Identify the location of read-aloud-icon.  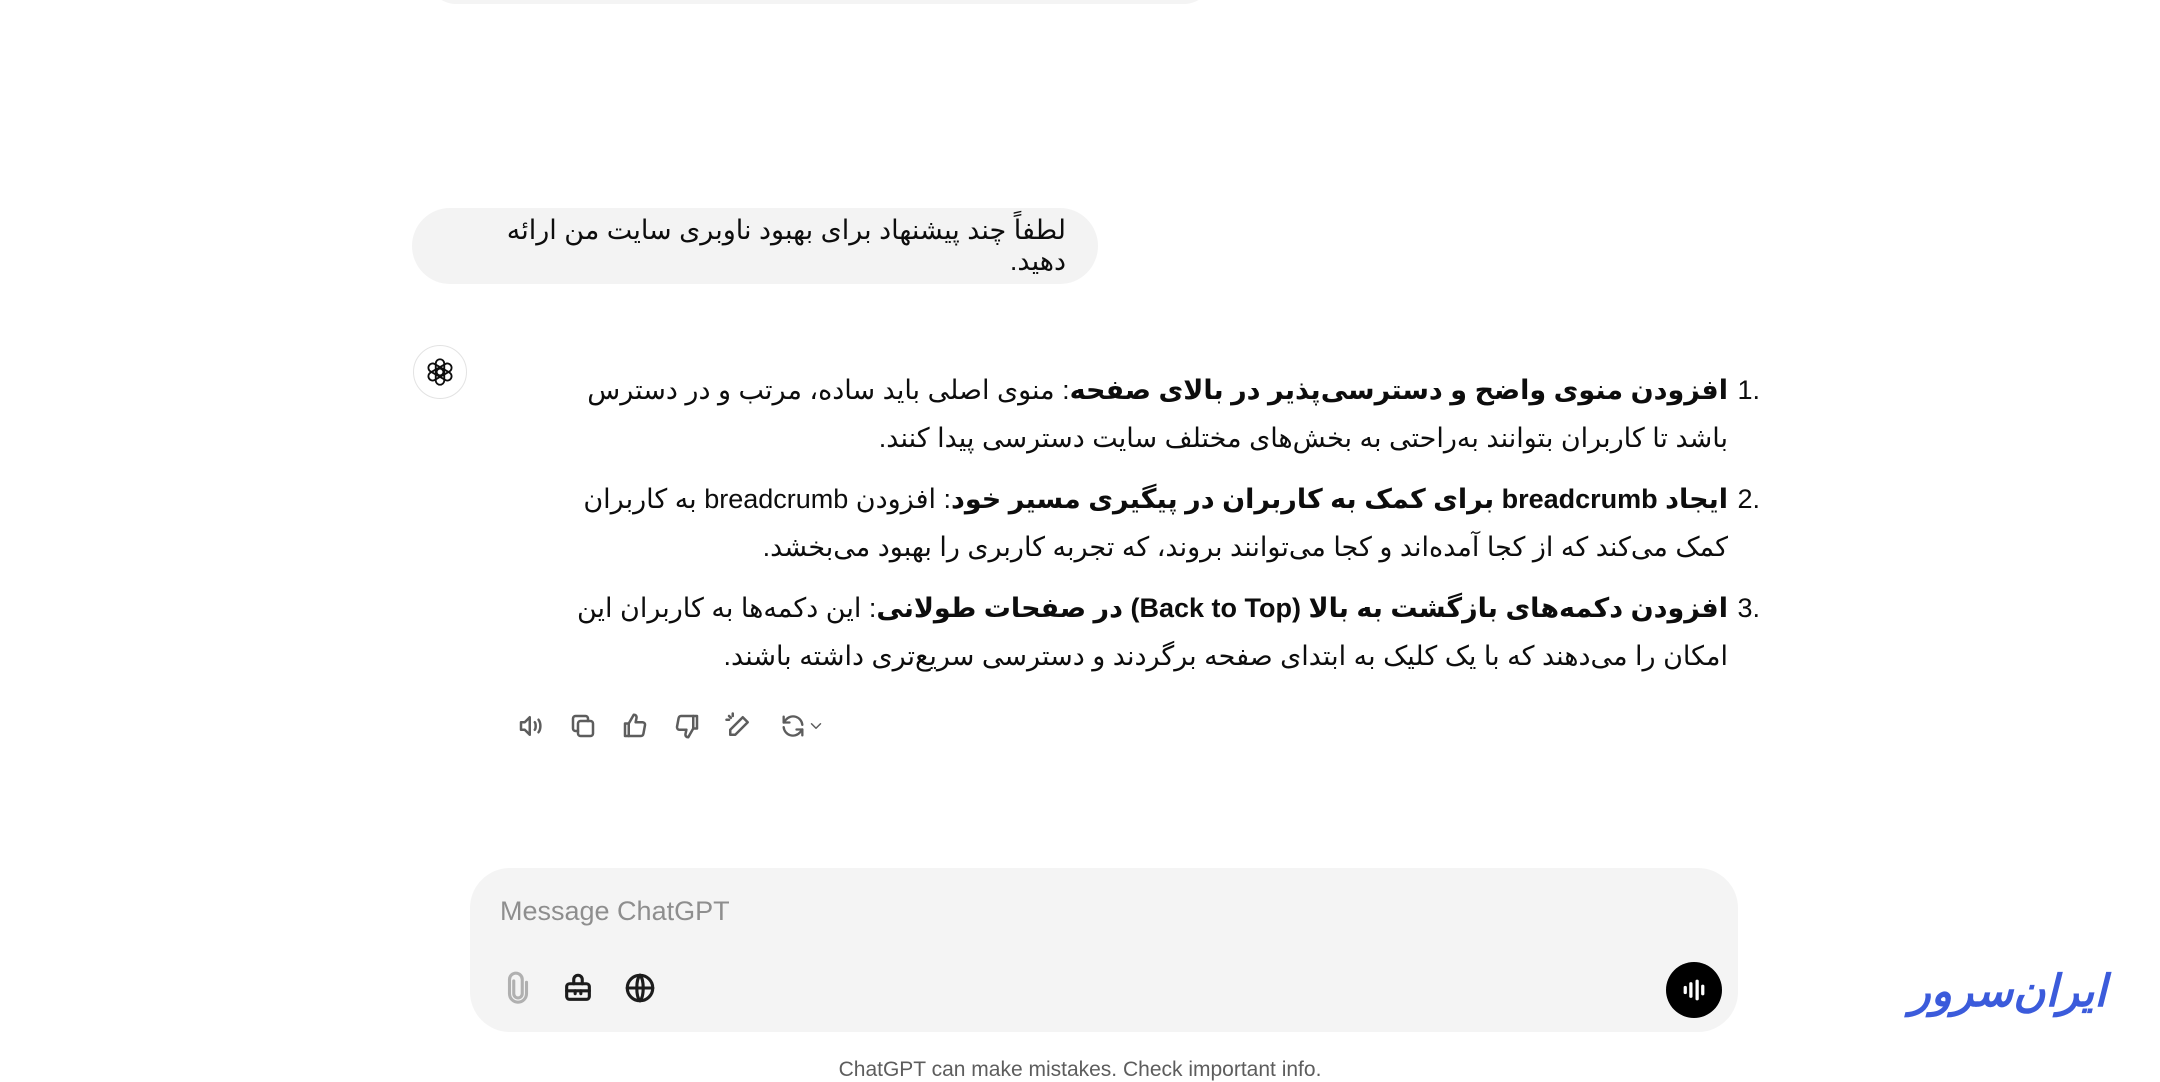
(530, 726).